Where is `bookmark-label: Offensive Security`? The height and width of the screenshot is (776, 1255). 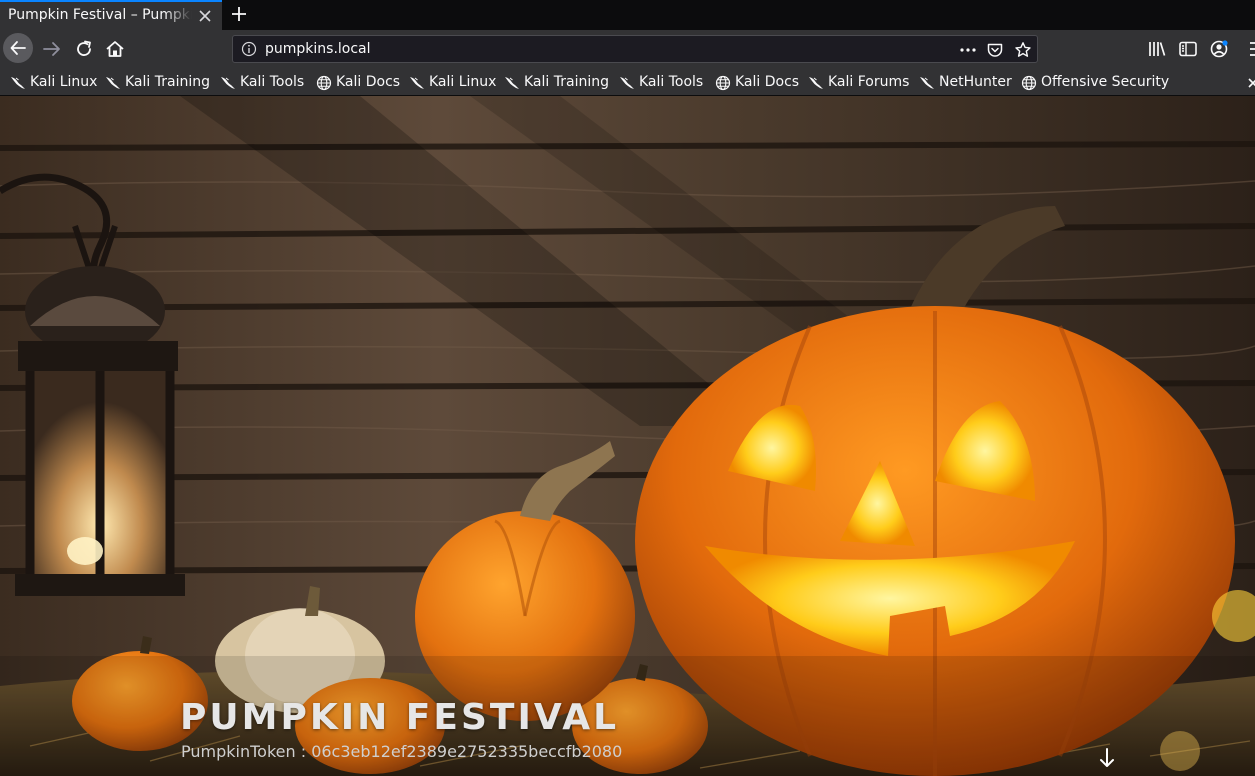 bookmark-label: Offensive Security is located at coordinates (1105, 82).